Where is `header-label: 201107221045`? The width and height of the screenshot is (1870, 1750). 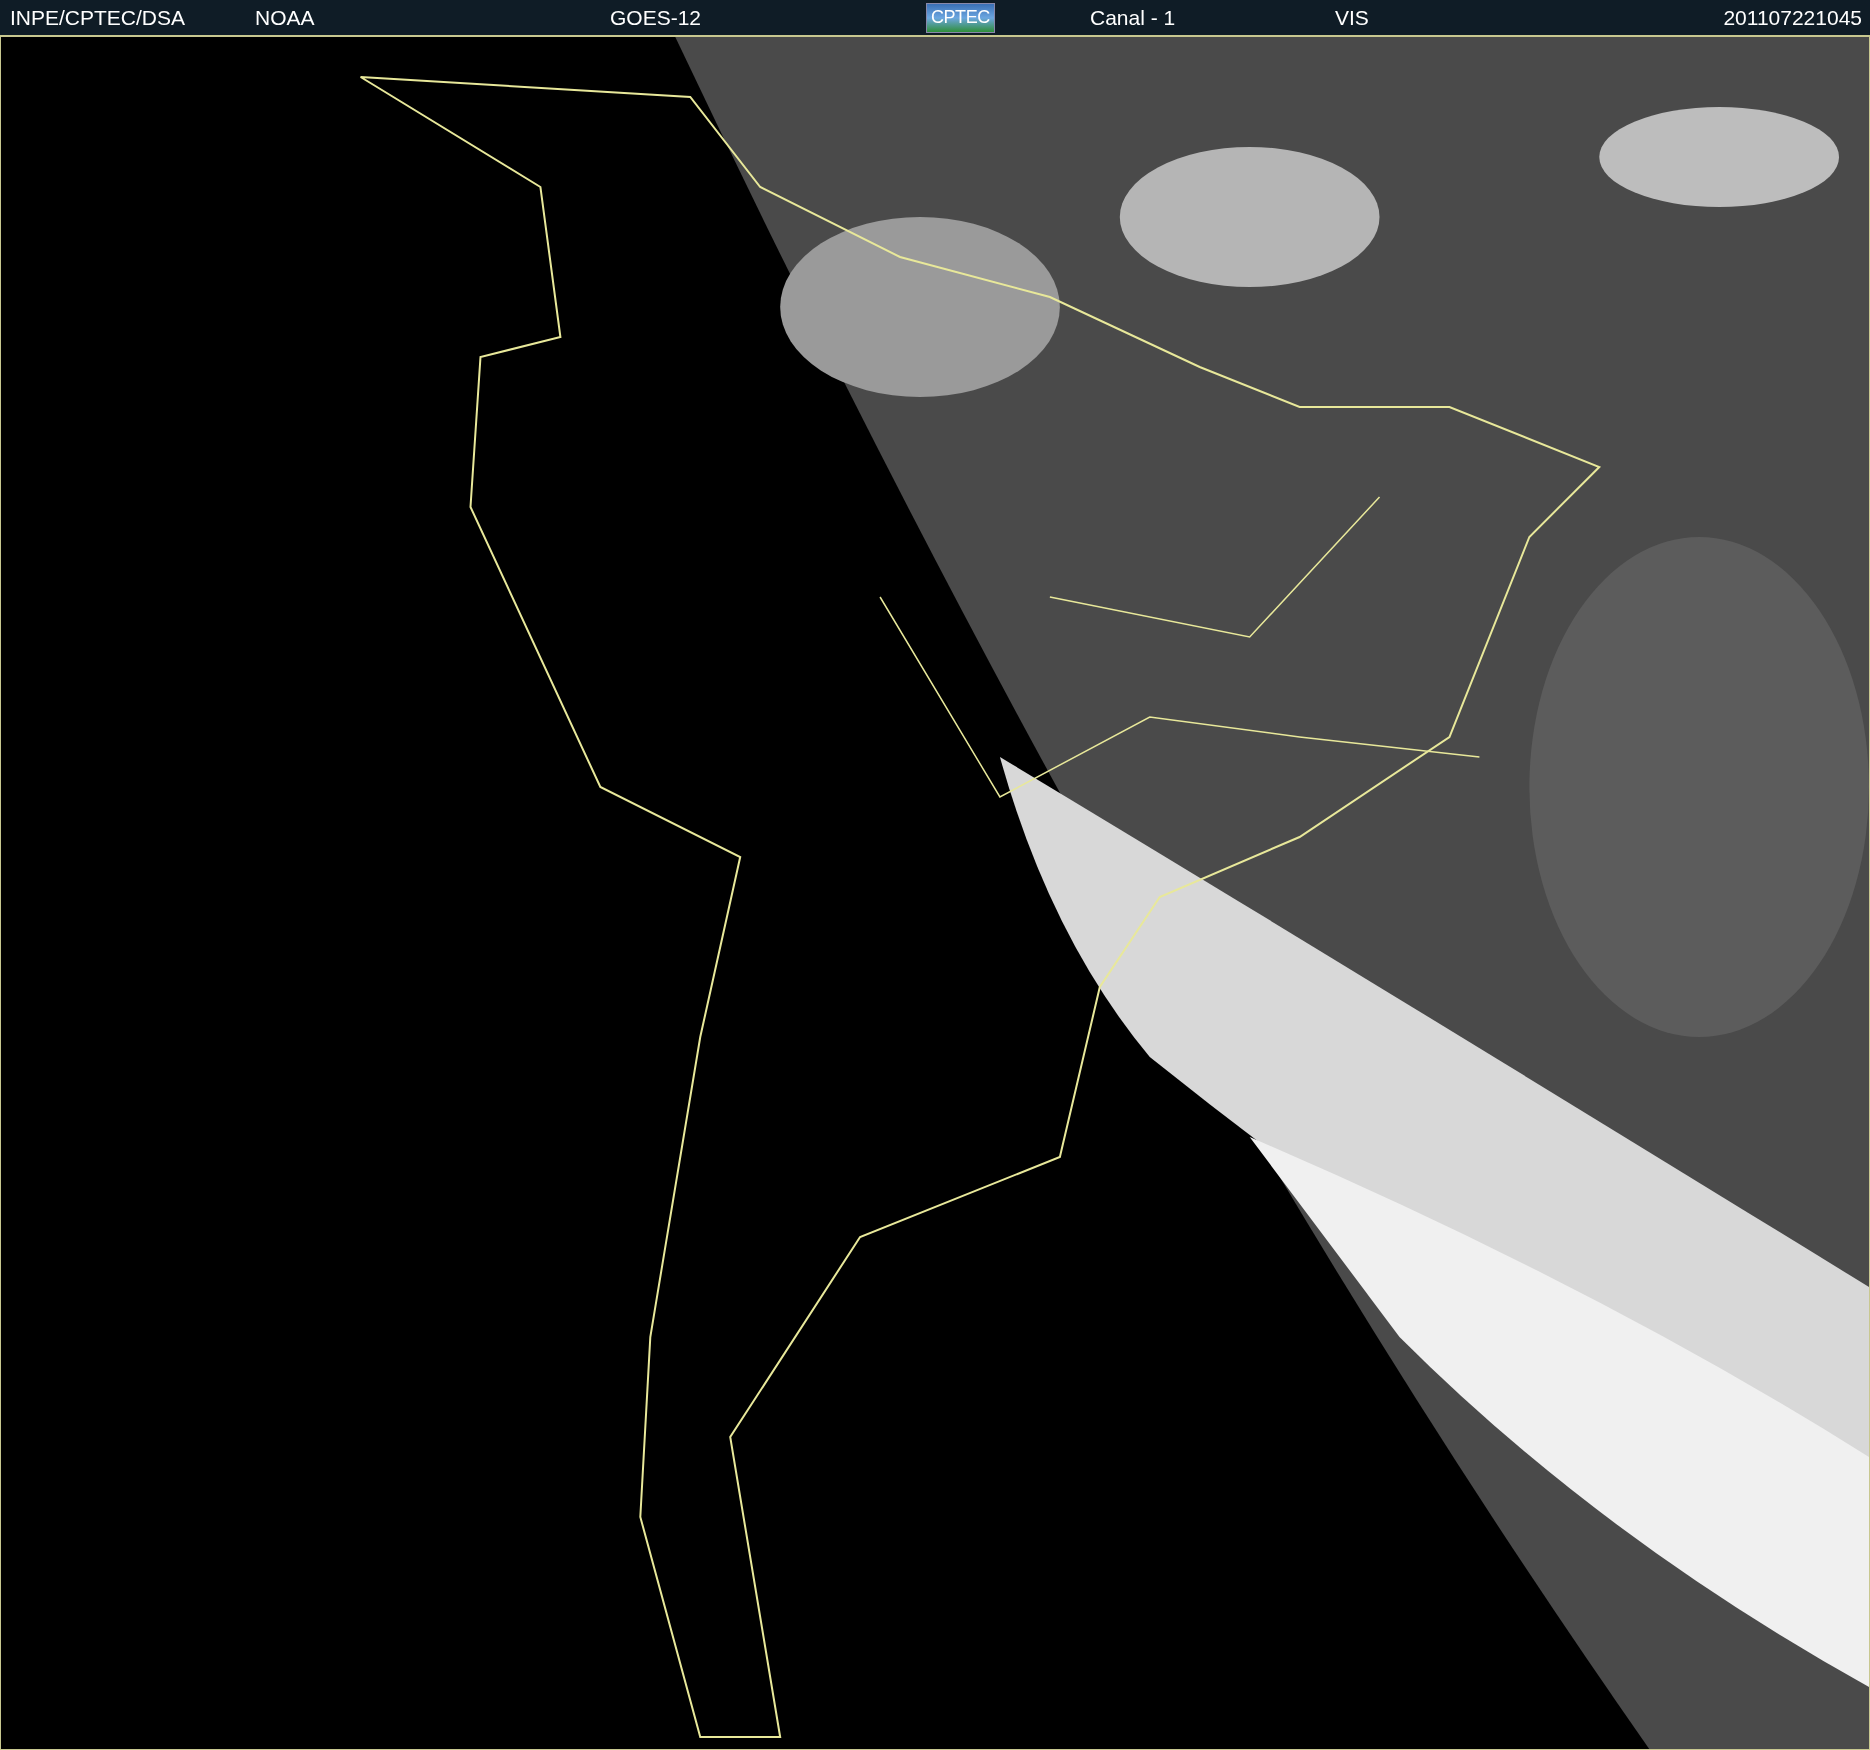
header-label: 201107221045 is located at coordinates (1792, 17).